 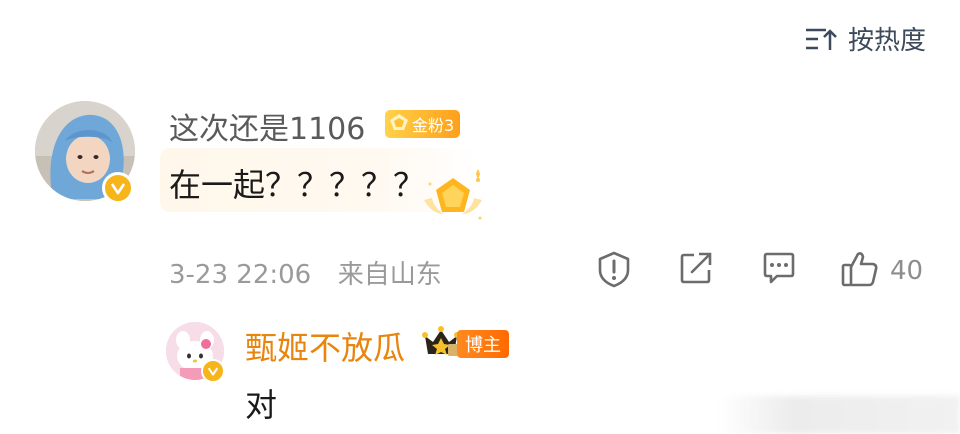 I want to click on reply-button, so click(x=779, y=270).